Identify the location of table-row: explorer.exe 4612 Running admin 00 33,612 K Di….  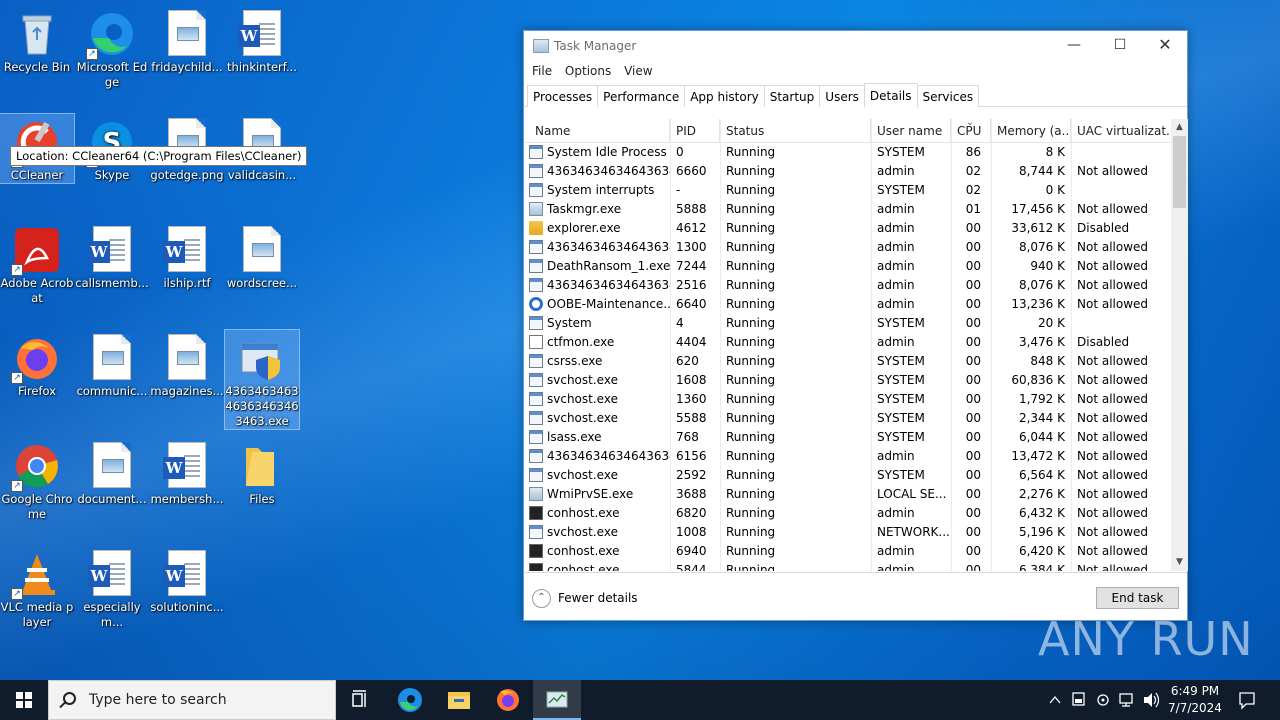
(848, 228).